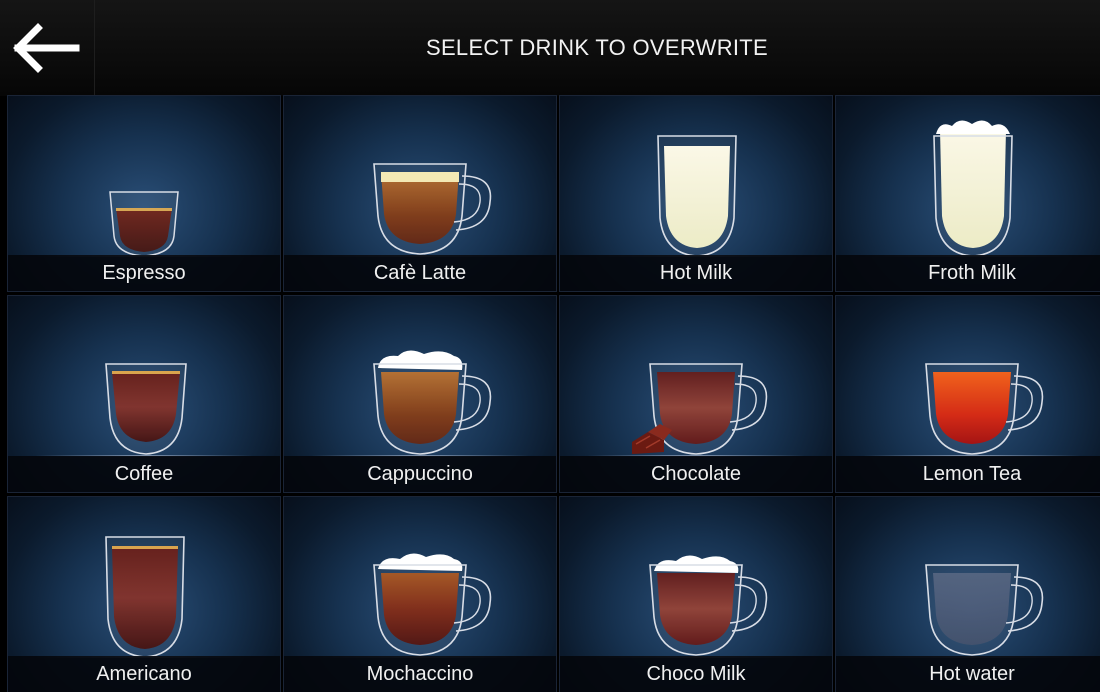 This screenshot has width=1100, height=692. I want to click on drink-tile-americano: Americano, so click(144, 594).